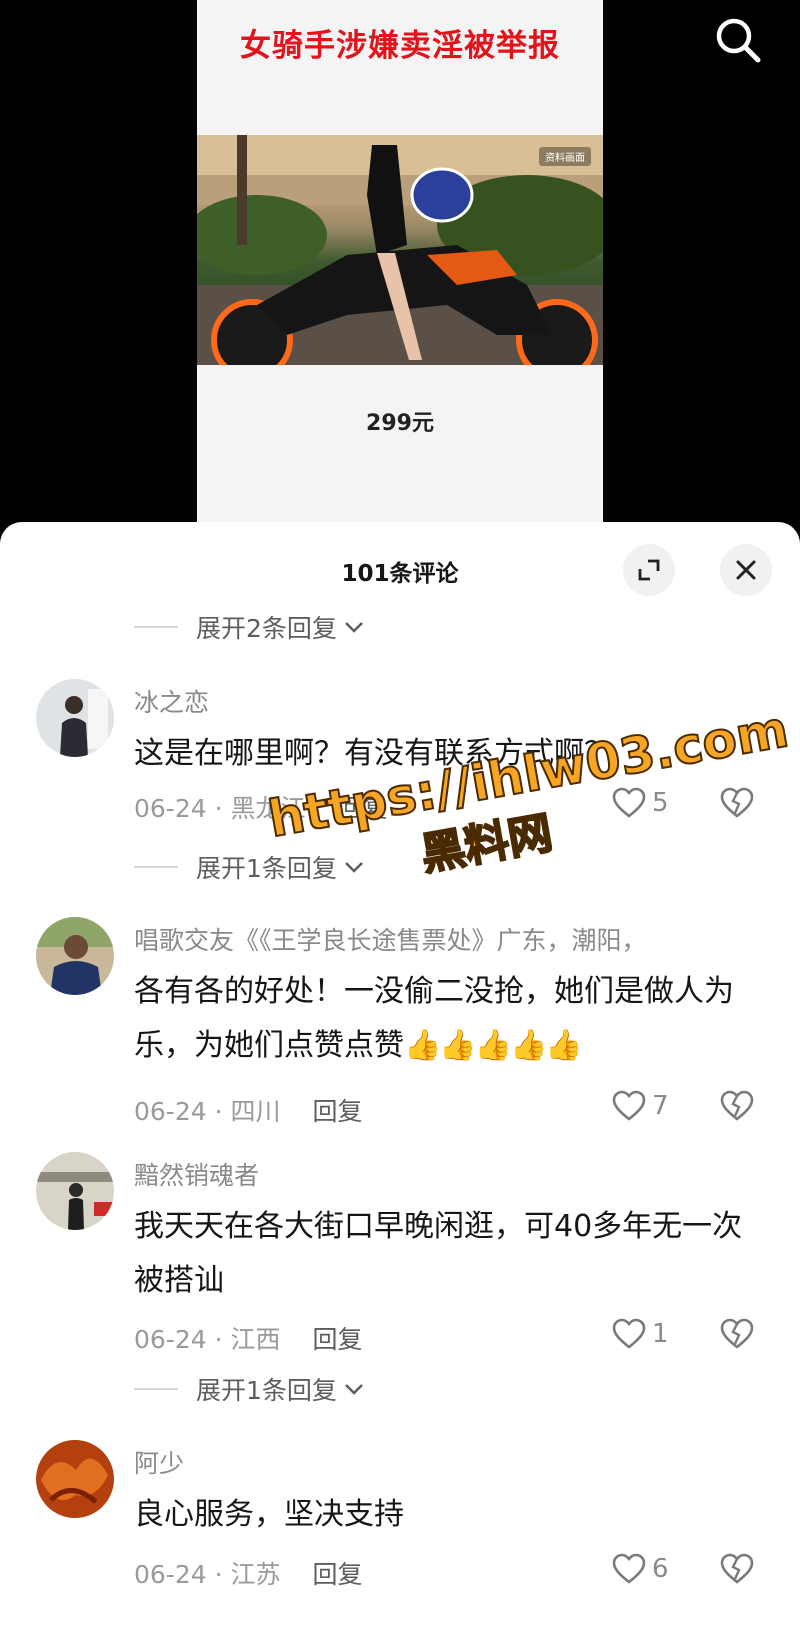  I want to click on comment-item: 冰之恋 这是在哪里啊？有没有联系方式啊？ 06-24 · 黑龙江 回复 5, so click(400, 759).